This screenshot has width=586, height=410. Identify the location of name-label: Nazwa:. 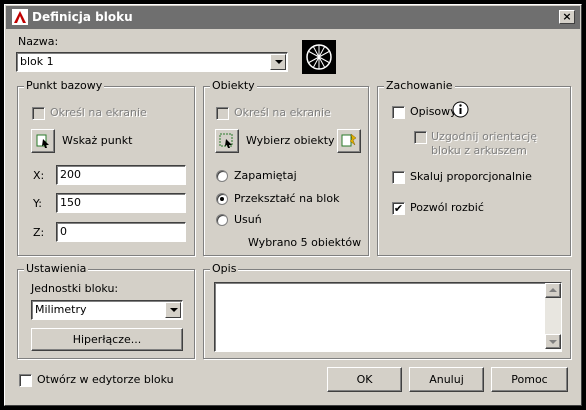
(38, 41).